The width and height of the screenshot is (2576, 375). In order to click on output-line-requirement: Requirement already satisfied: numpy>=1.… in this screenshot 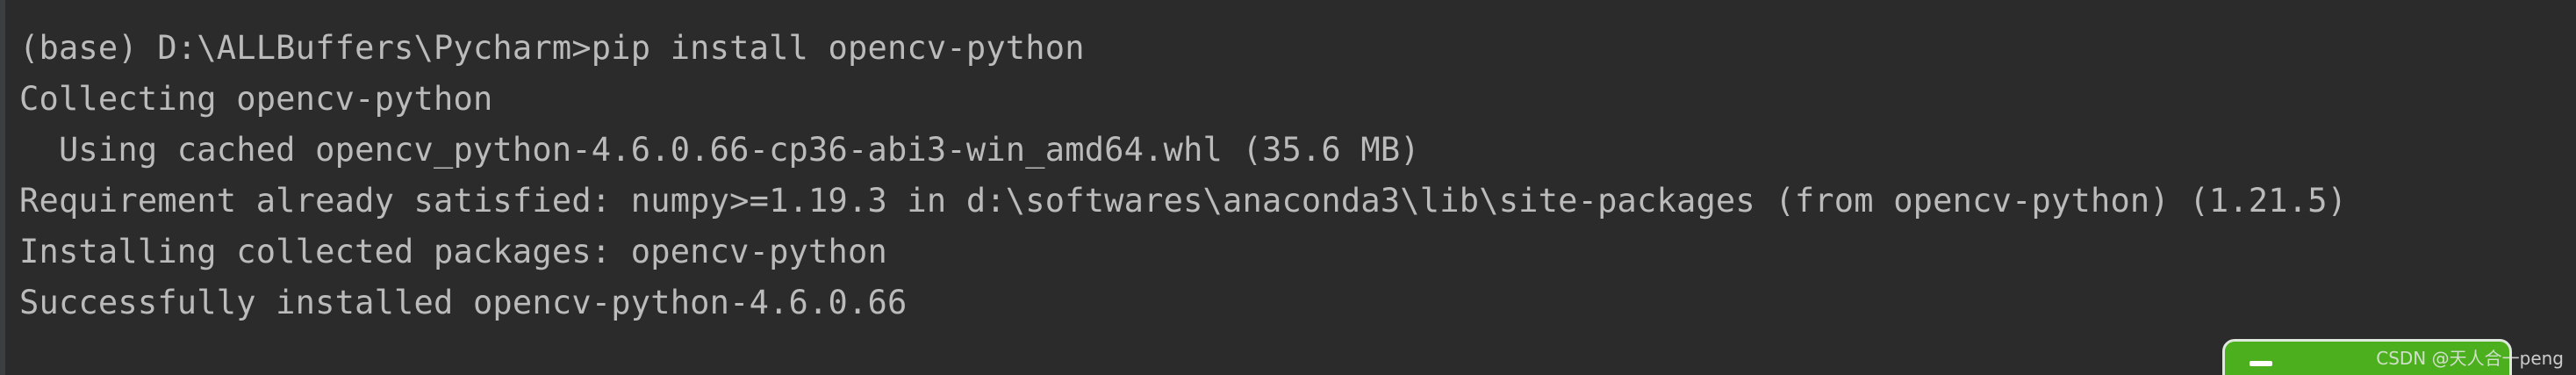, I will do `click(1183, 201)`.